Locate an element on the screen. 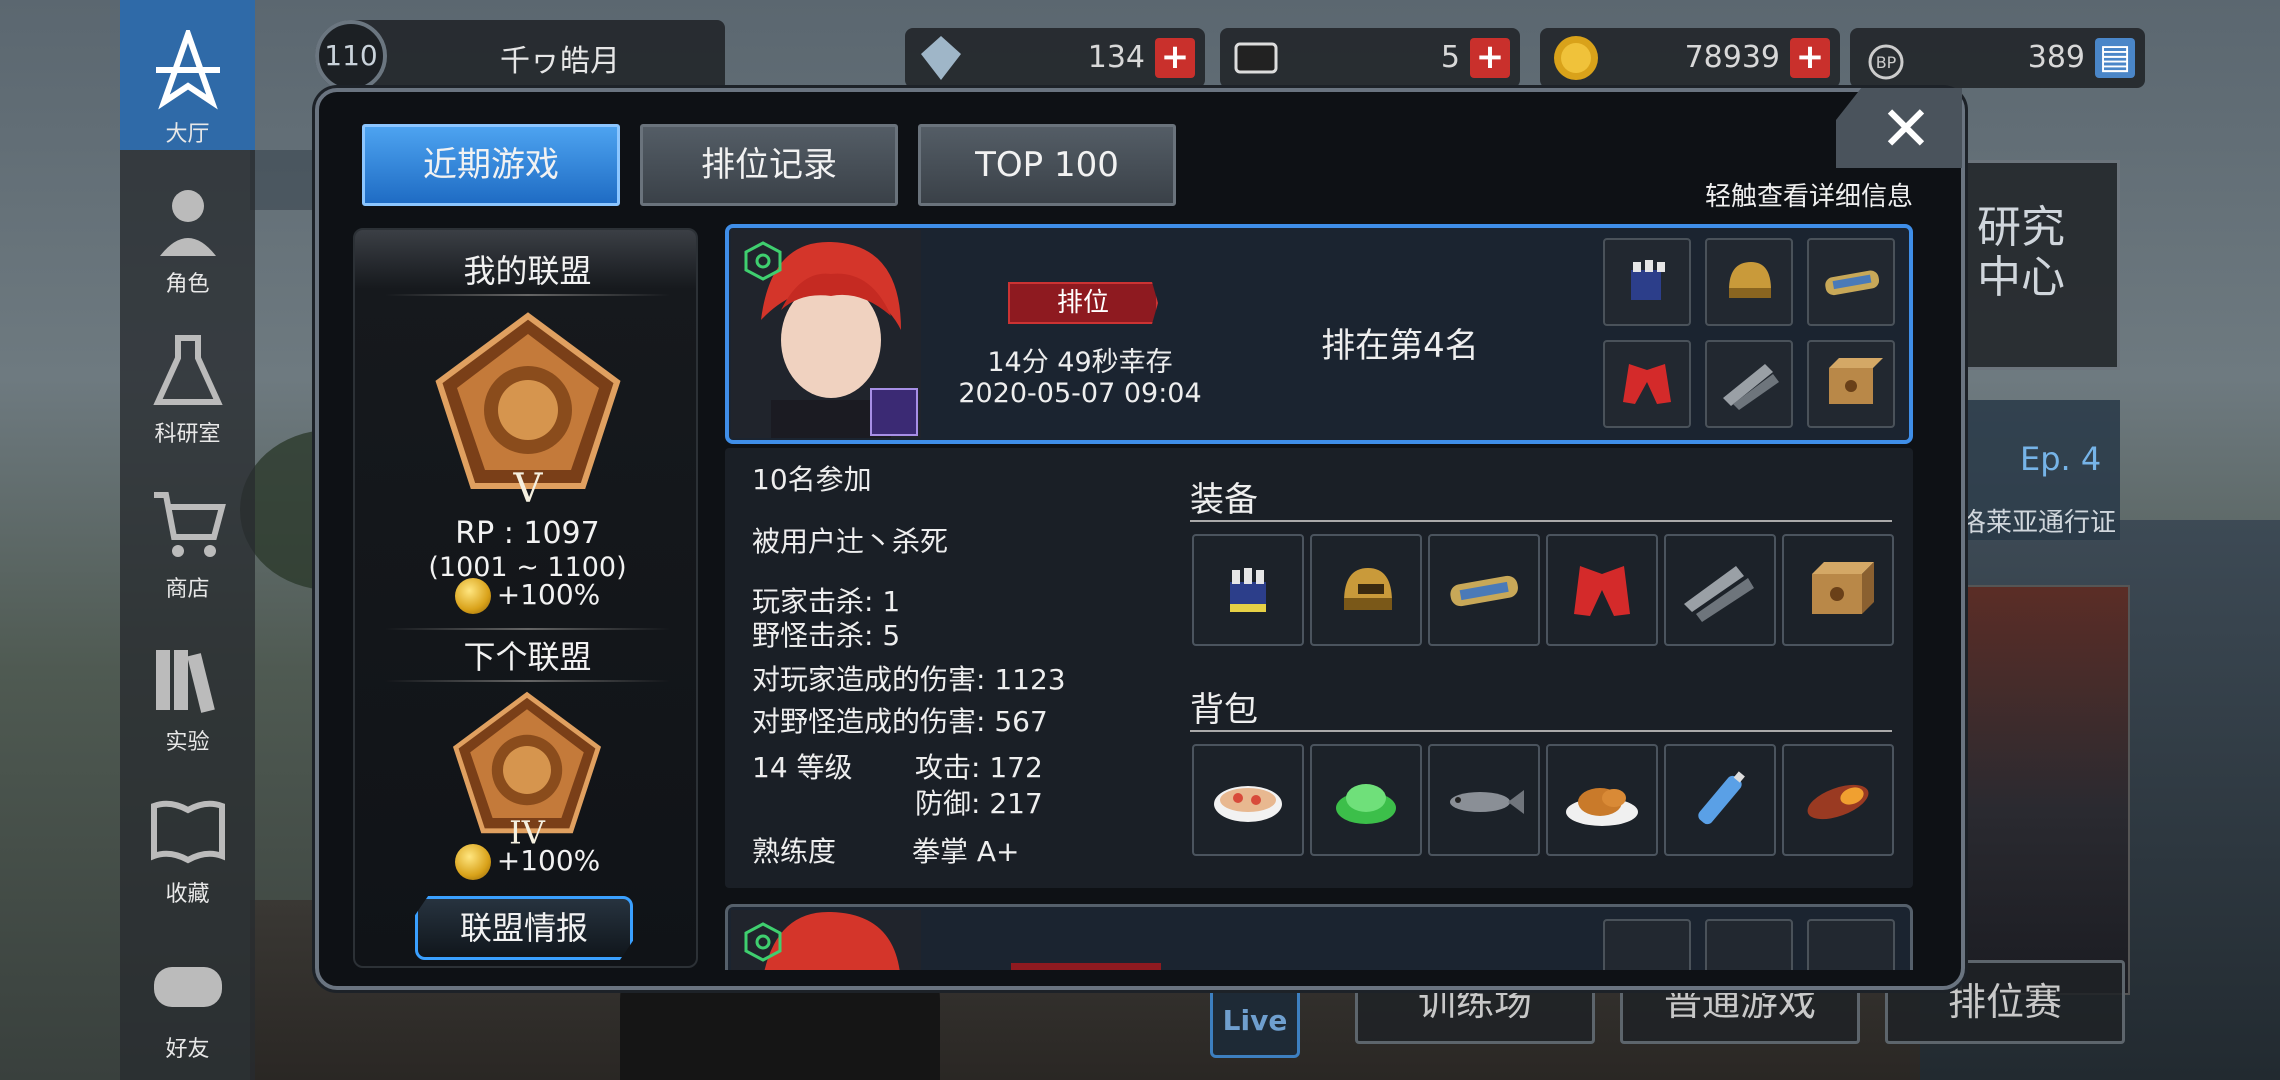 The width and height of the screenshot is (2280, 1080). add-crystal-button: + is located at coordinates (1175, 58).